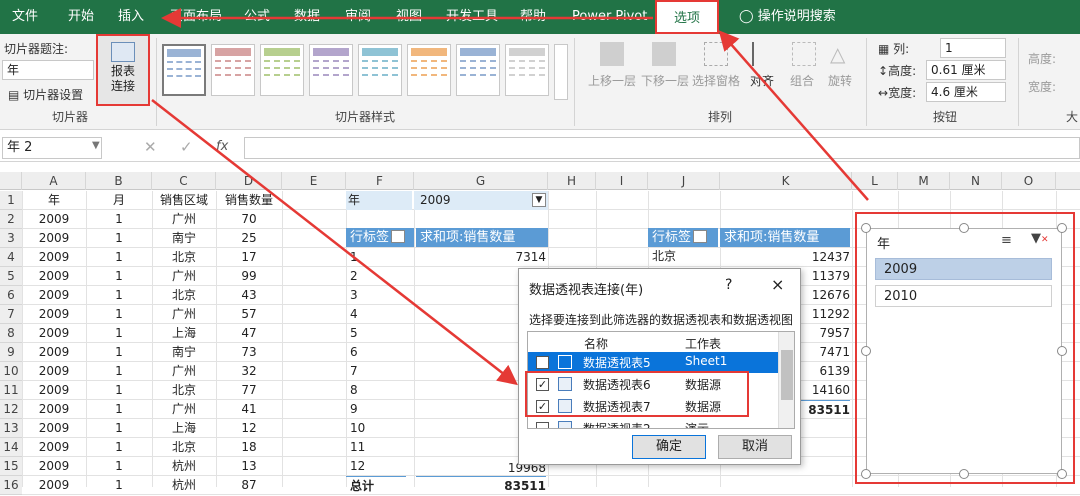  I want to click on column-name-header: 名称, so click(596, 344).